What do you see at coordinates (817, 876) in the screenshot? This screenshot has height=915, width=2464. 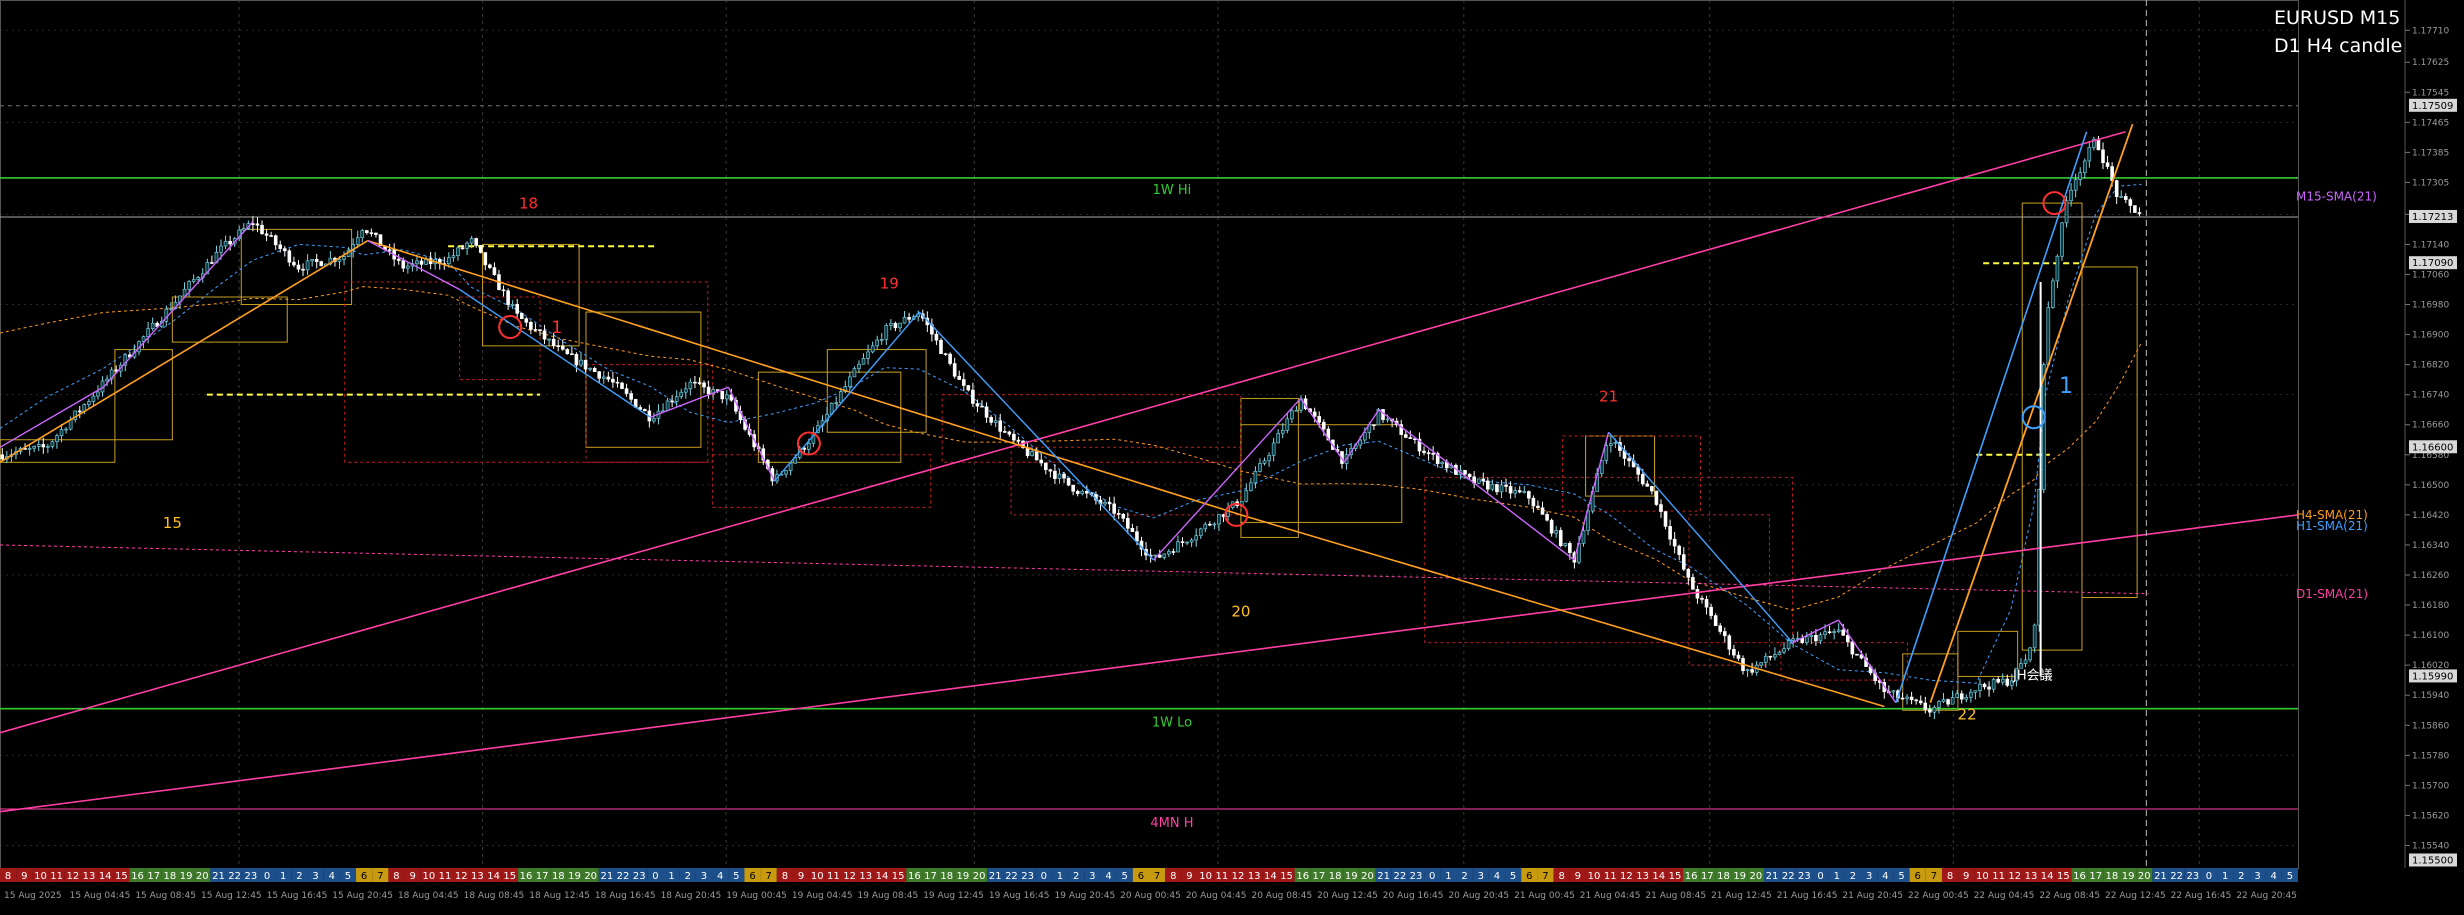 I see `hour-cell-label: 10` at bounding box center [817, 876].